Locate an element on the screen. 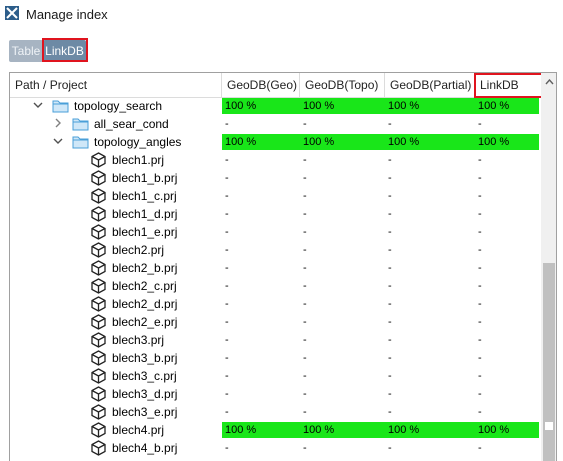 This screenshot has width=563, height=461. row-name: blech2_e.prj is located at coordinates (145, 322).